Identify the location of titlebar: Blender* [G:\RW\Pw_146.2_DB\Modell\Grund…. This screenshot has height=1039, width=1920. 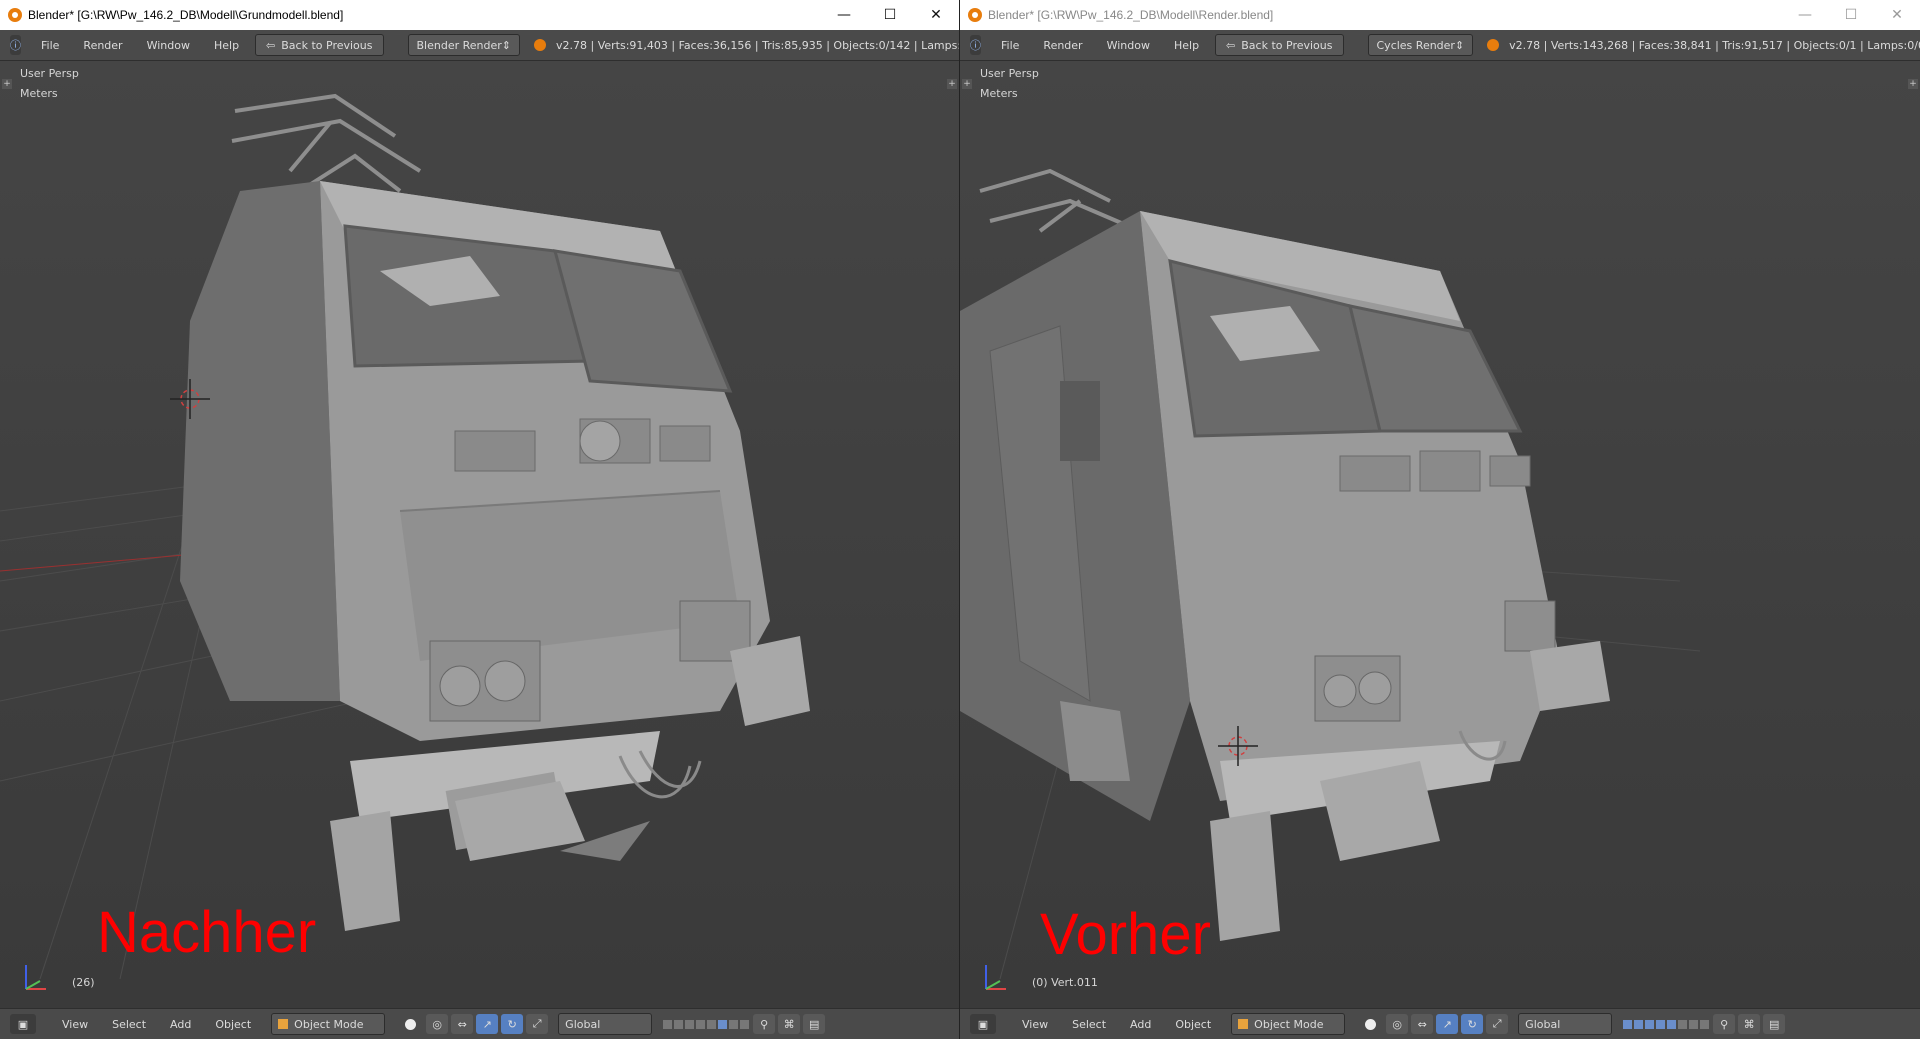
(479, 15).